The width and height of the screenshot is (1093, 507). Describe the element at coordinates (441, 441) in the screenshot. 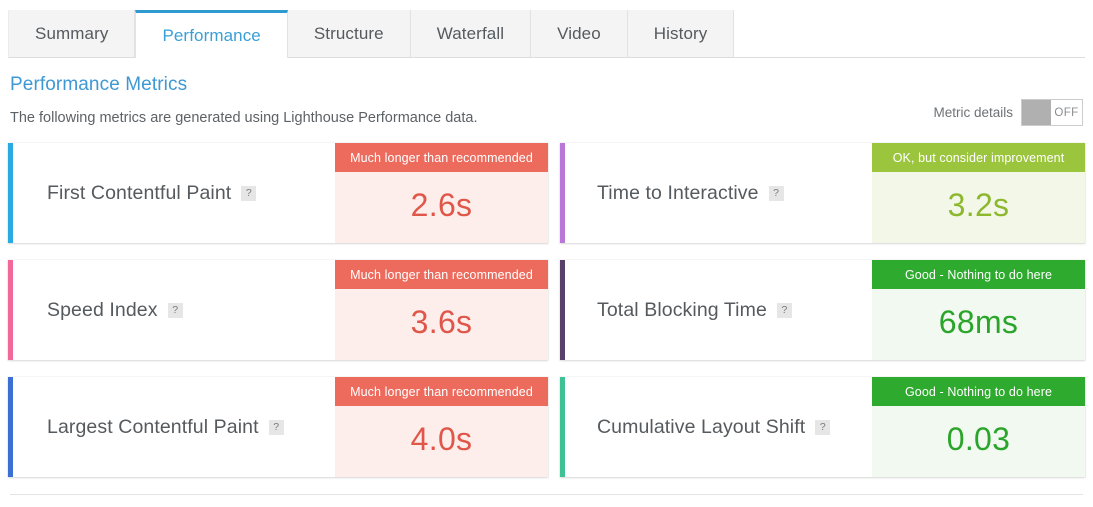

I see `metric-value: 4.0s` at that location.